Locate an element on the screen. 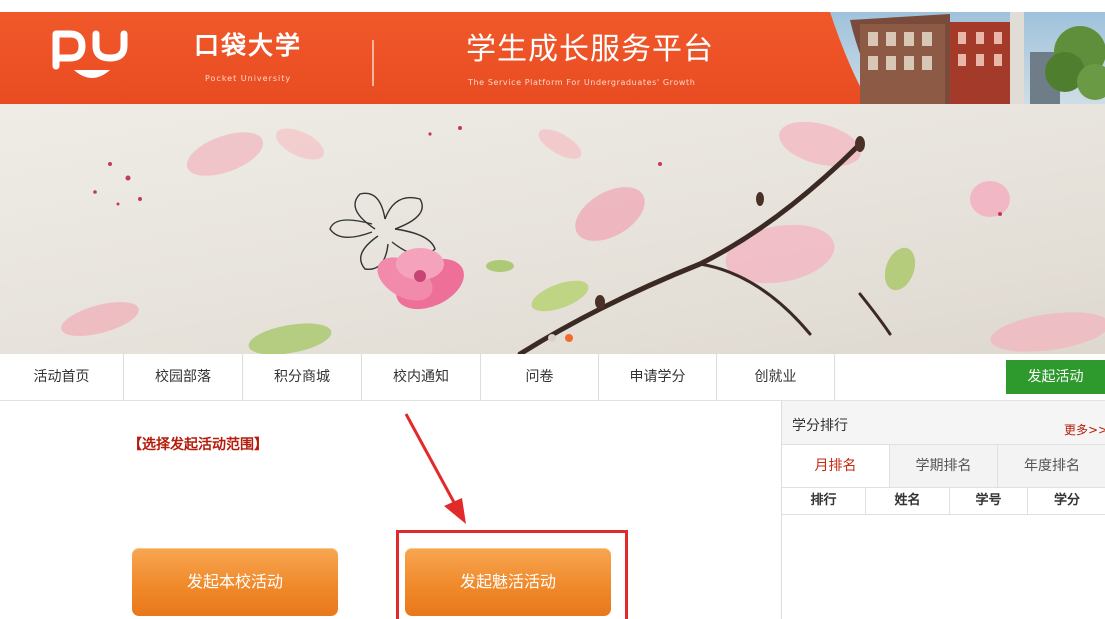 The width and height of the screenshot is (1105, 619). ranking-table-header: 排行 姓名 学号 学分 is located at coordinates (943, 501).